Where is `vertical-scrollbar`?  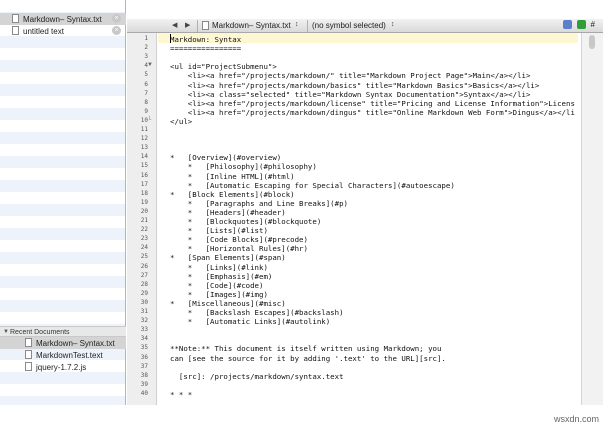
vertical-scrollbar is located at coordinates (592, 219).